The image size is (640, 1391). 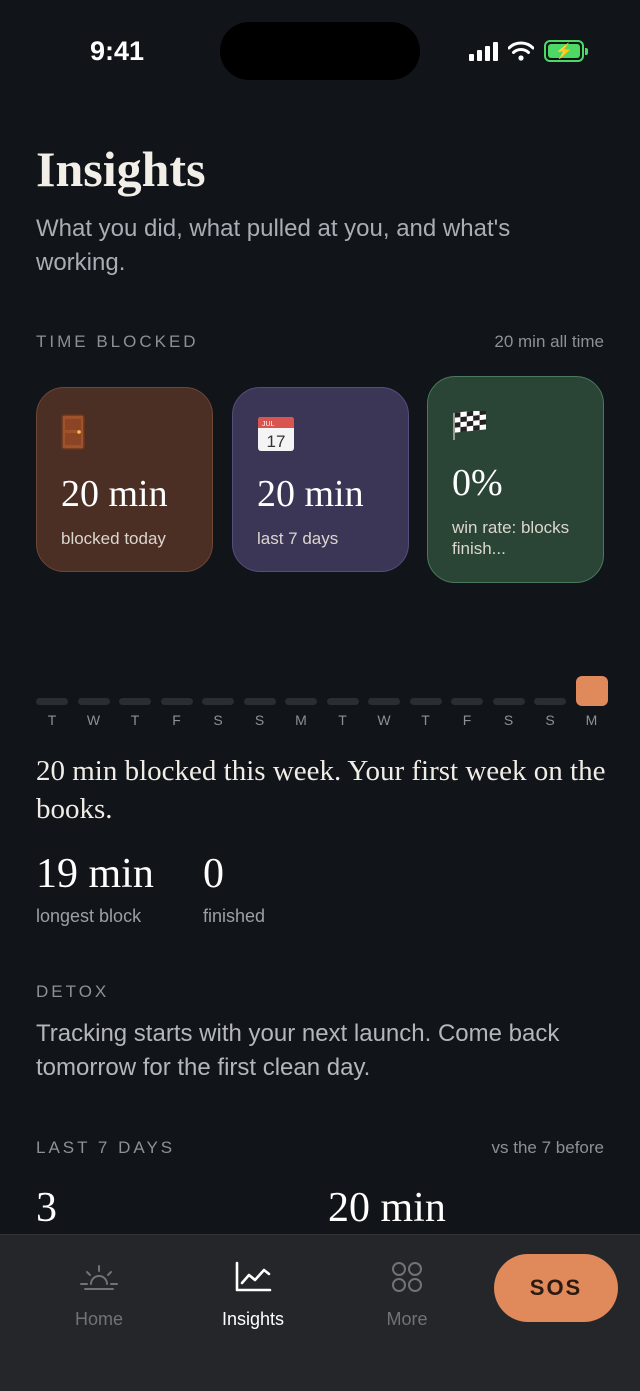 I want to click on calendar-month: JUL, so click(x=268, y=424).